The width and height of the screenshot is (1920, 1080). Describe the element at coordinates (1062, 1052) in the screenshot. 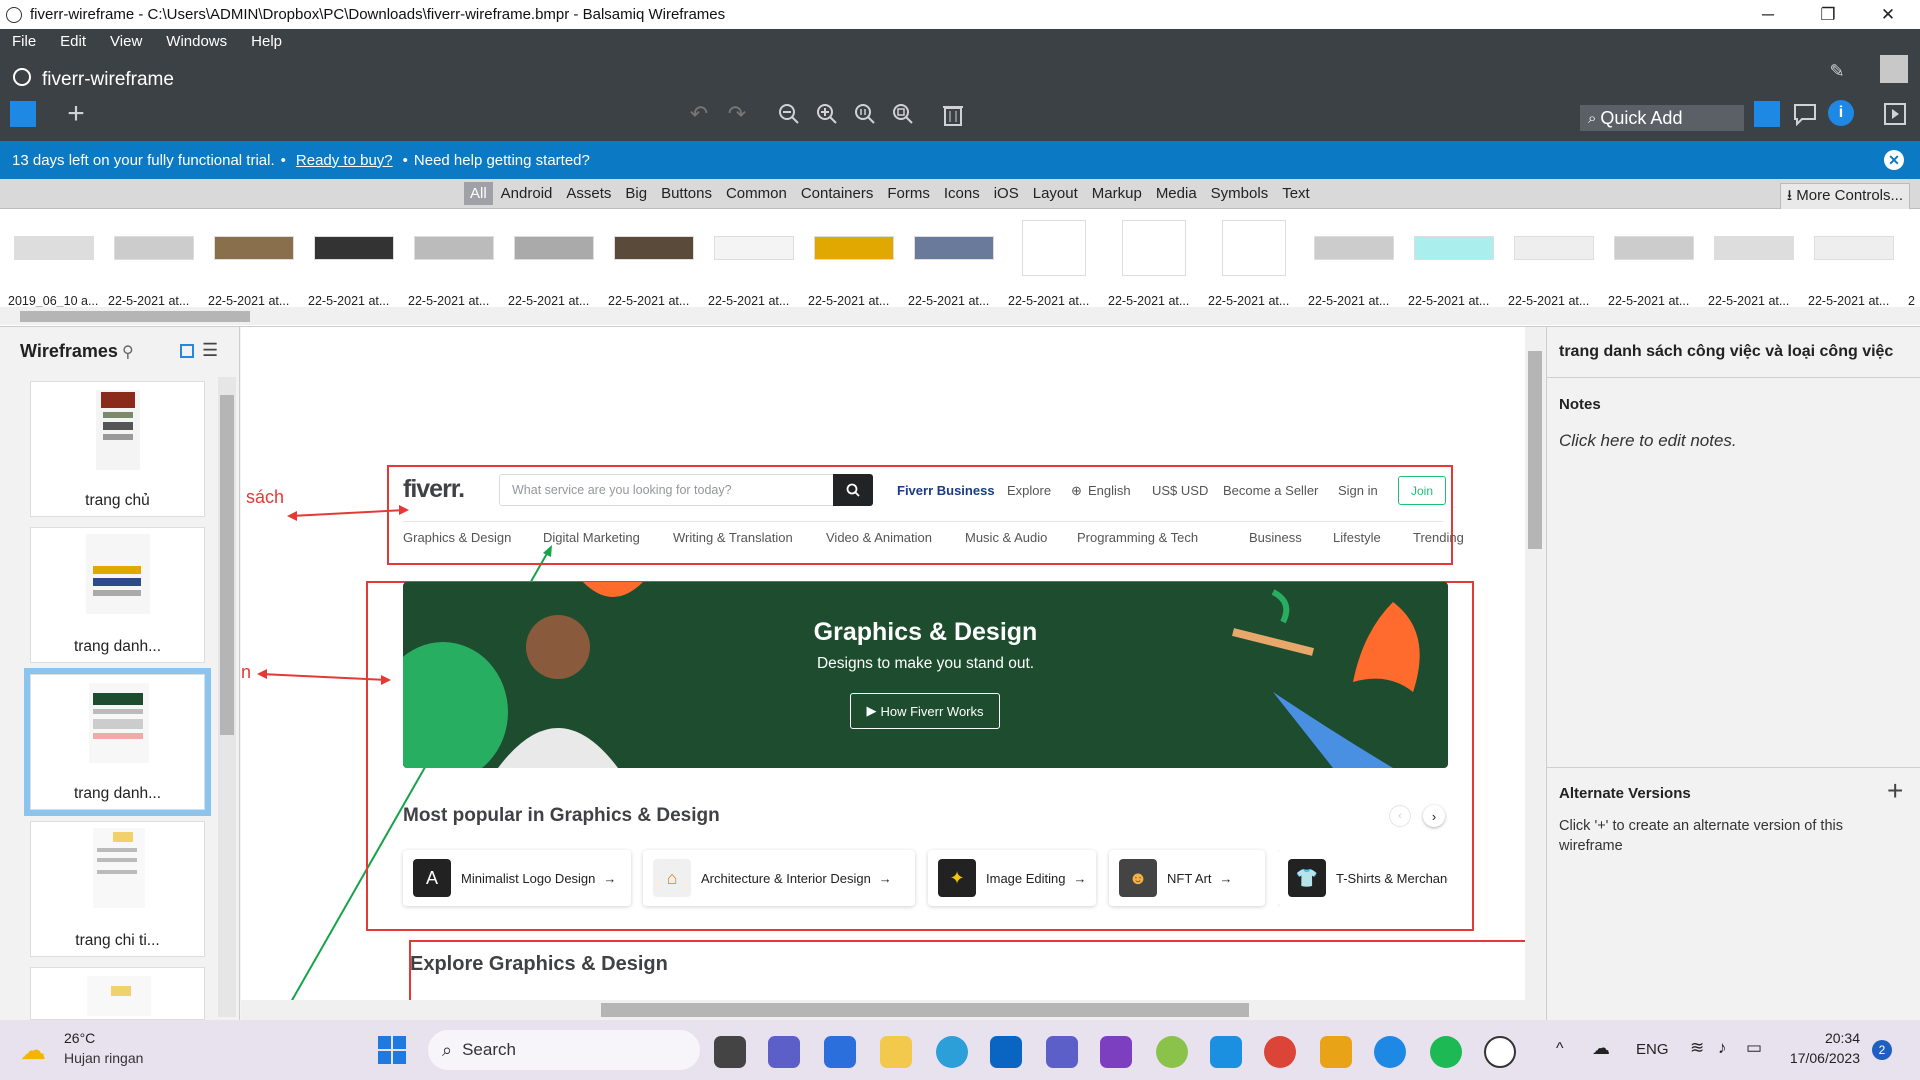

I see `teams-icon` at that location.